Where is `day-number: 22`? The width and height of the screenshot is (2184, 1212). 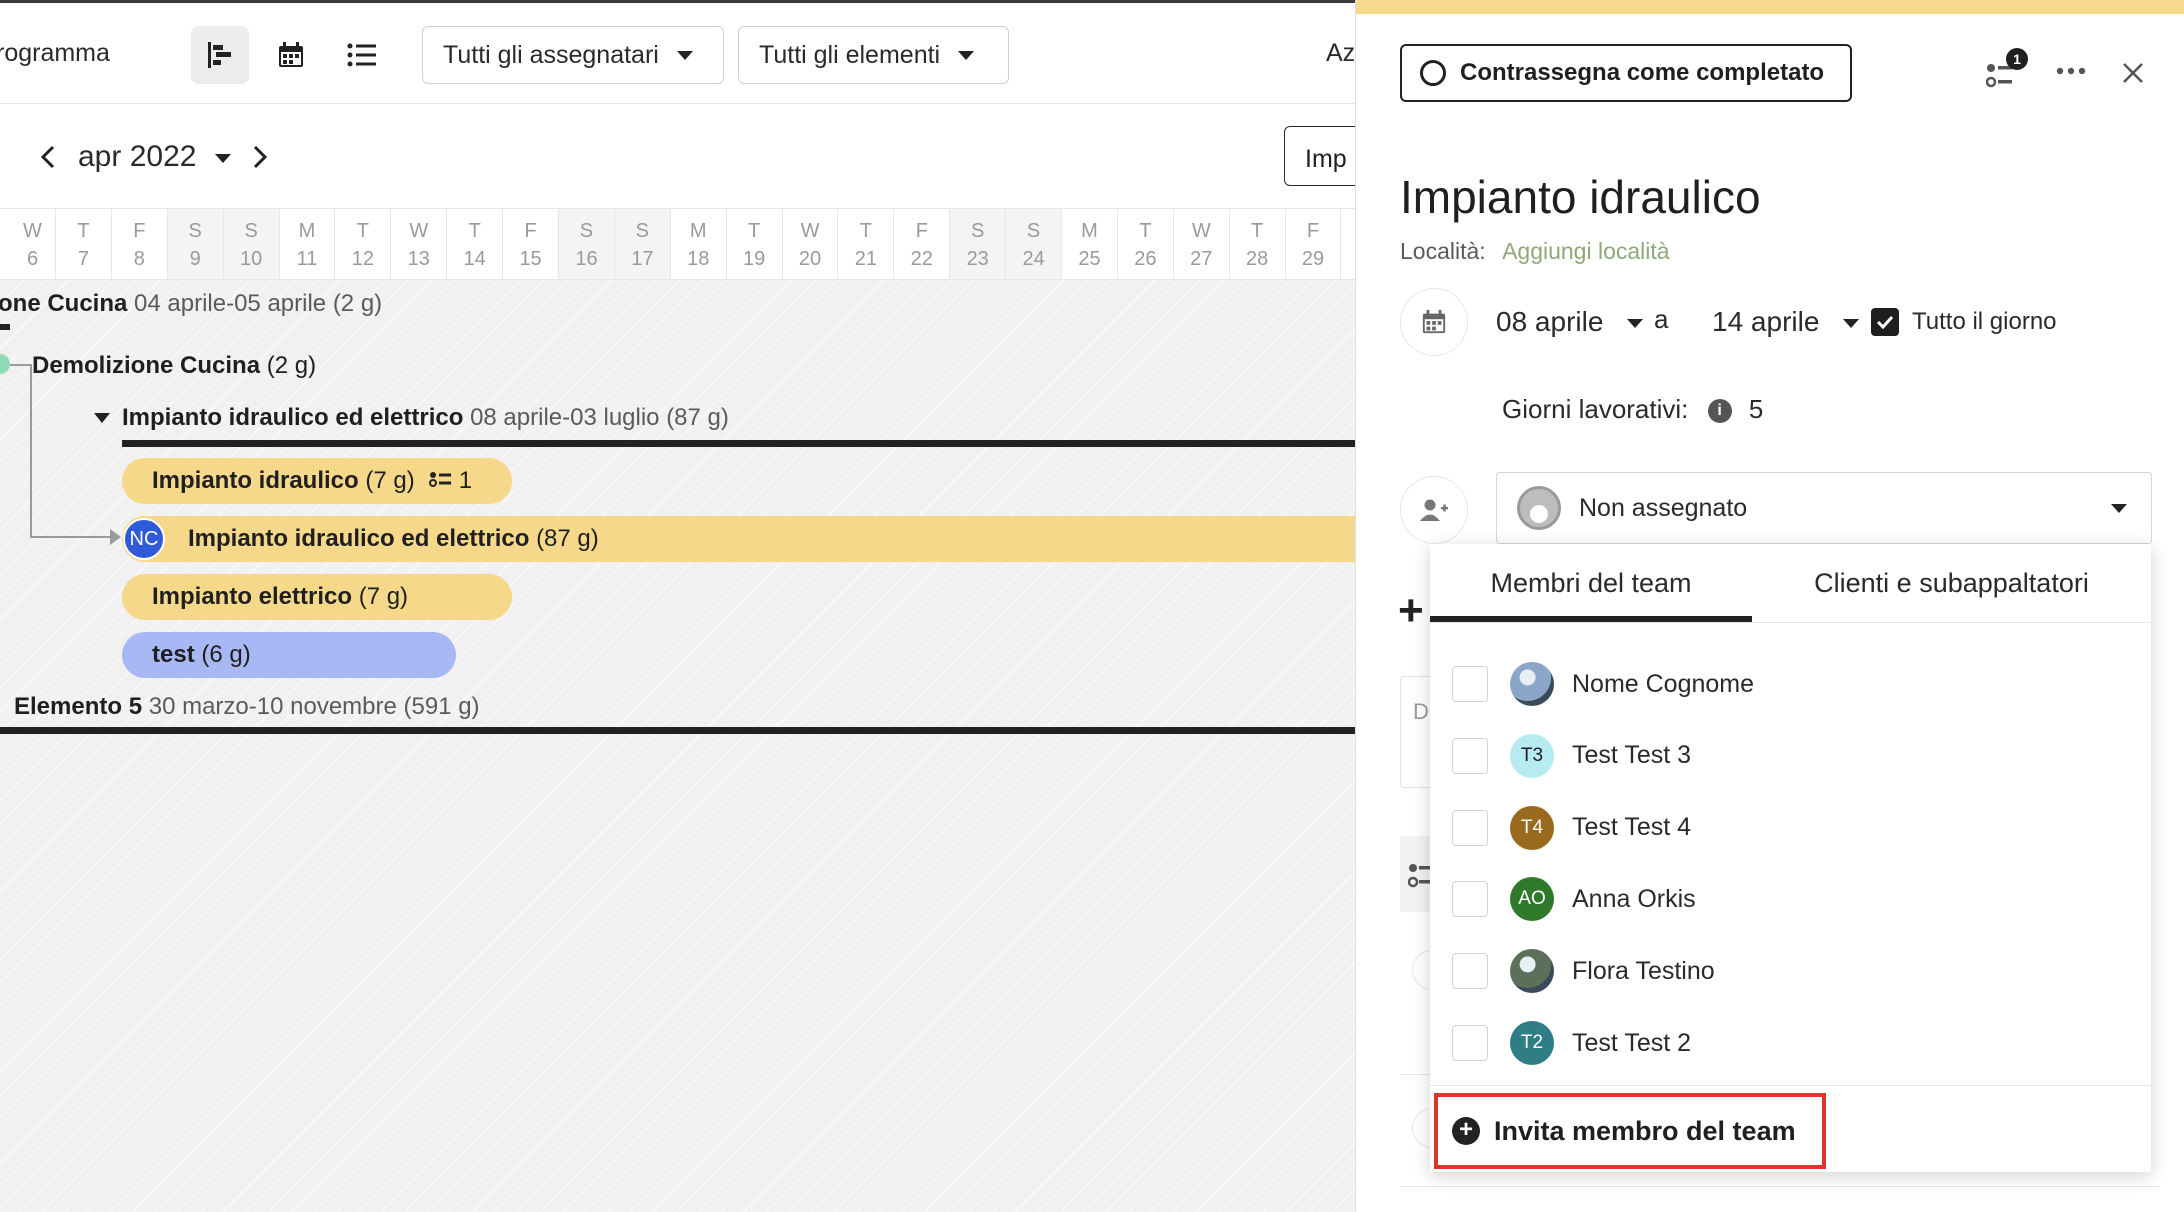 day-number: 22 is located at coordinates (921, 259).